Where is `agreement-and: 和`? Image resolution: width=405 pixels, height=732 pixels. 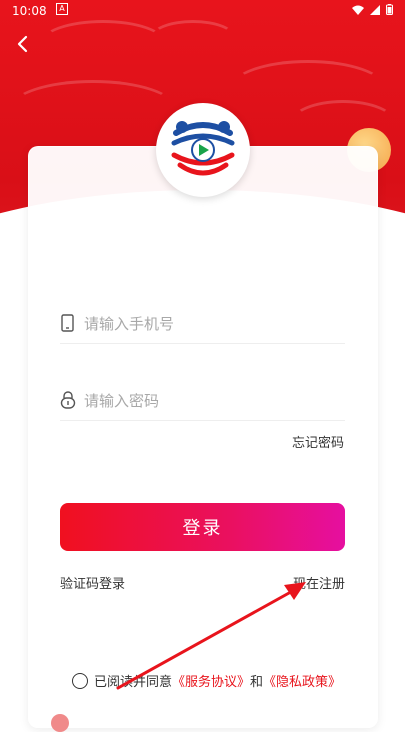 agreement-and: 和 is located at coordinates (257, 682).